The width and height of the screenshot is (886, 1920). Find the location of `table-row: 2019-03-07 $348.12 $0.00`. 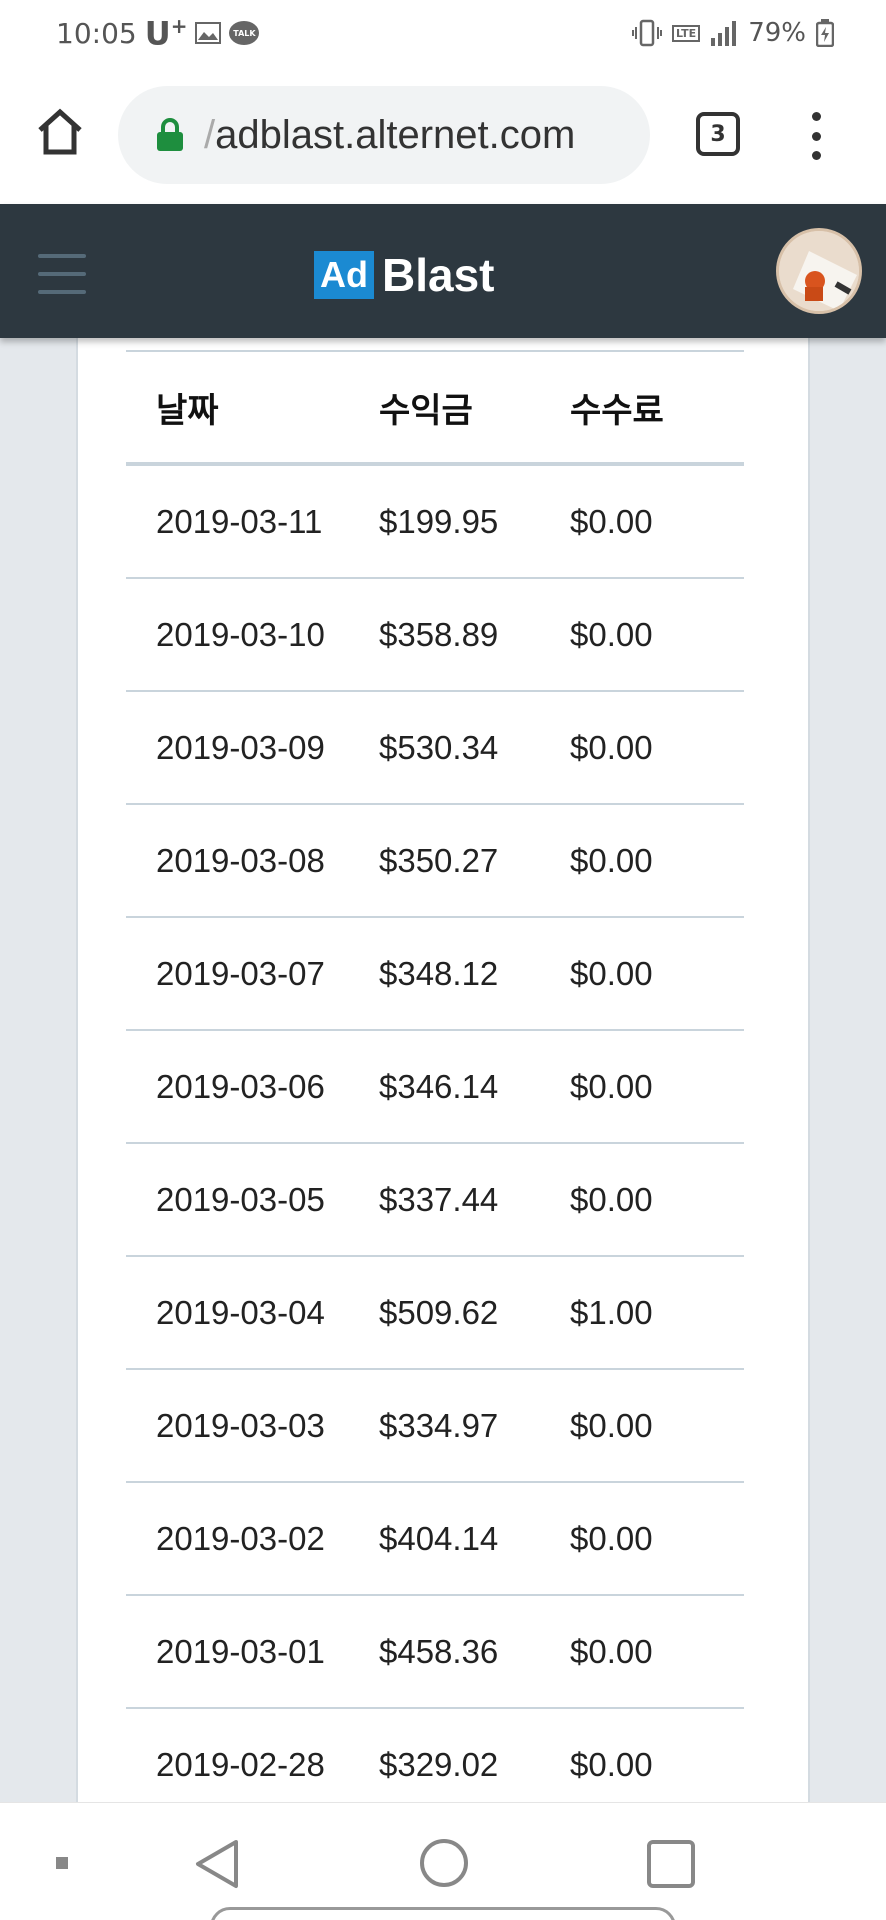

table-row: 2019-03-07 $348.12 $0.00 is located at coordinates (435, 974).